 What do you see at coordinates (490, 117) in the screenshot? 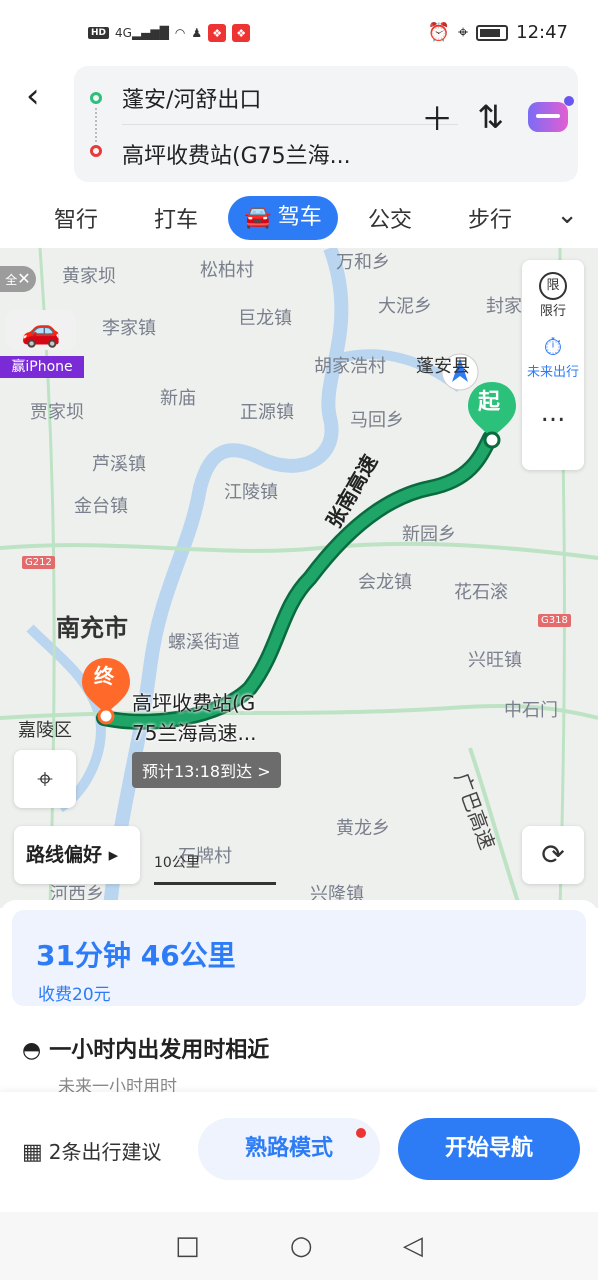
I see `swap-icon: ⇅` at bounding box center [490, 117].